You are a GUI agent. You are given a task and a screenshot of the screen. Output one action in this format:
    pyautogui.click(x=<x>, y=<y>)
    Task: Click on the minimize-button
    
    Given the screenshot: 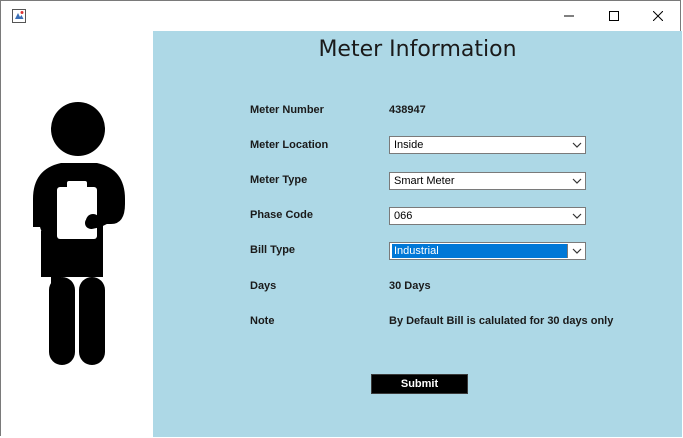 What is the action you would take?
    pyautogui.click(x=569, y=16)
    